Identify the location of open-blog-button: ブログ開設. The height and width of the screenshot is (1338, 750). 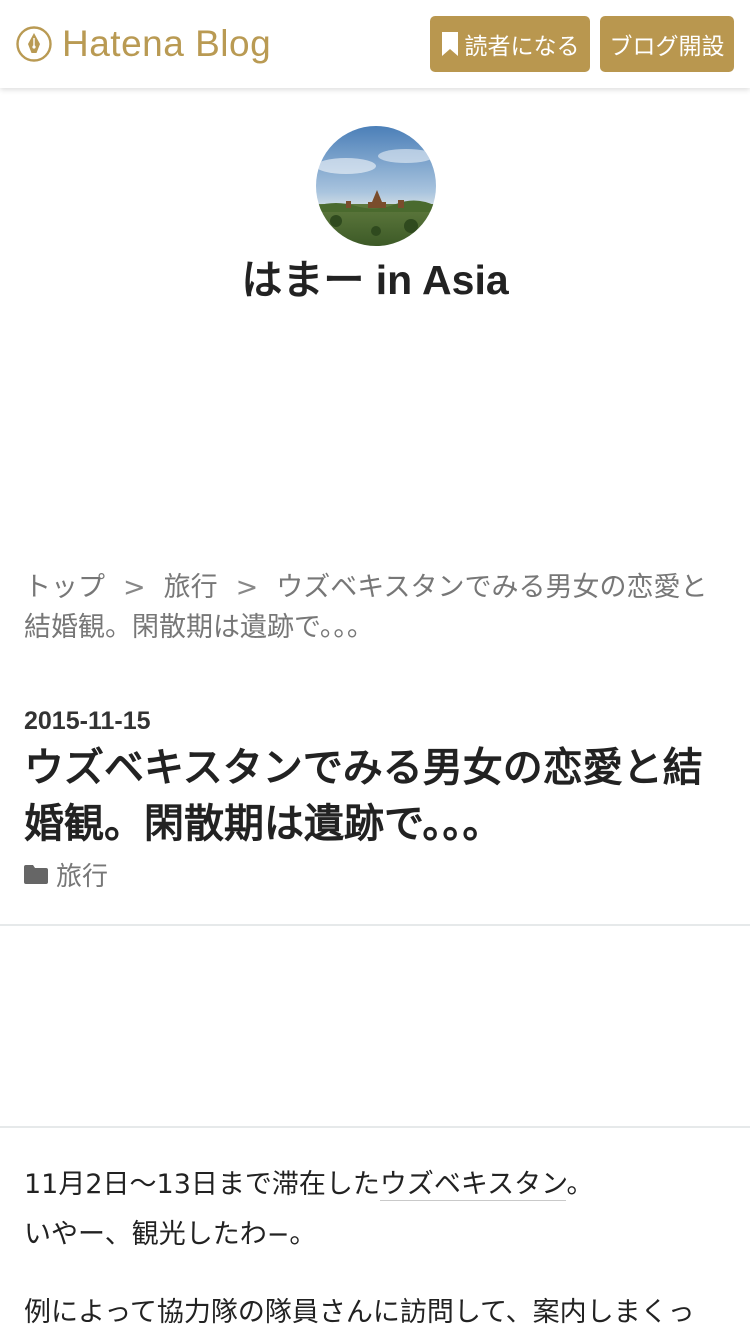
(667, 44).